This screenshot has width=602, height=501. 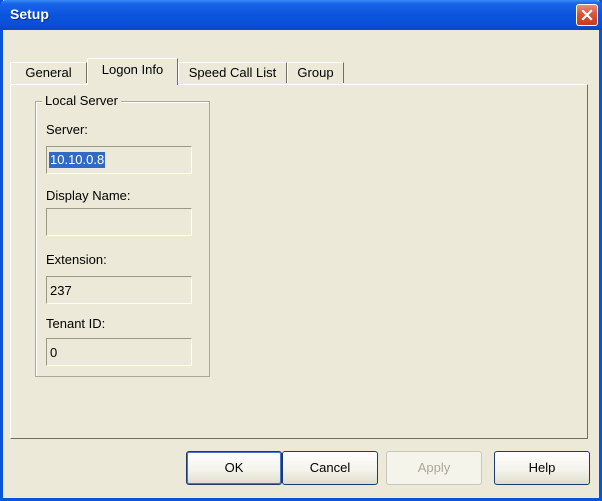 What do you see at coordinates (119, 160) in the screenshot?
I see `server-field: 10.10.0.8` at bounding box center [119, 160].